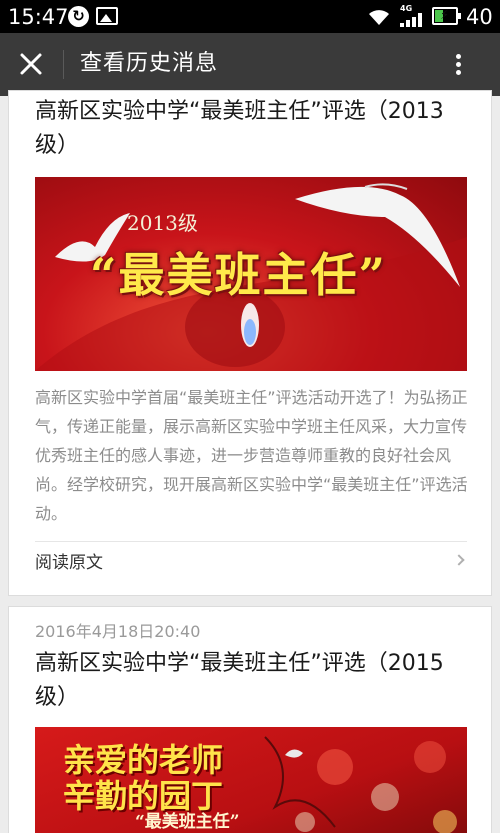 The width and height of the screenshot is (500, 833). Describe the element at coordinates (458, 64) in the screenshot. I see `more-vertical-icon` at that location.